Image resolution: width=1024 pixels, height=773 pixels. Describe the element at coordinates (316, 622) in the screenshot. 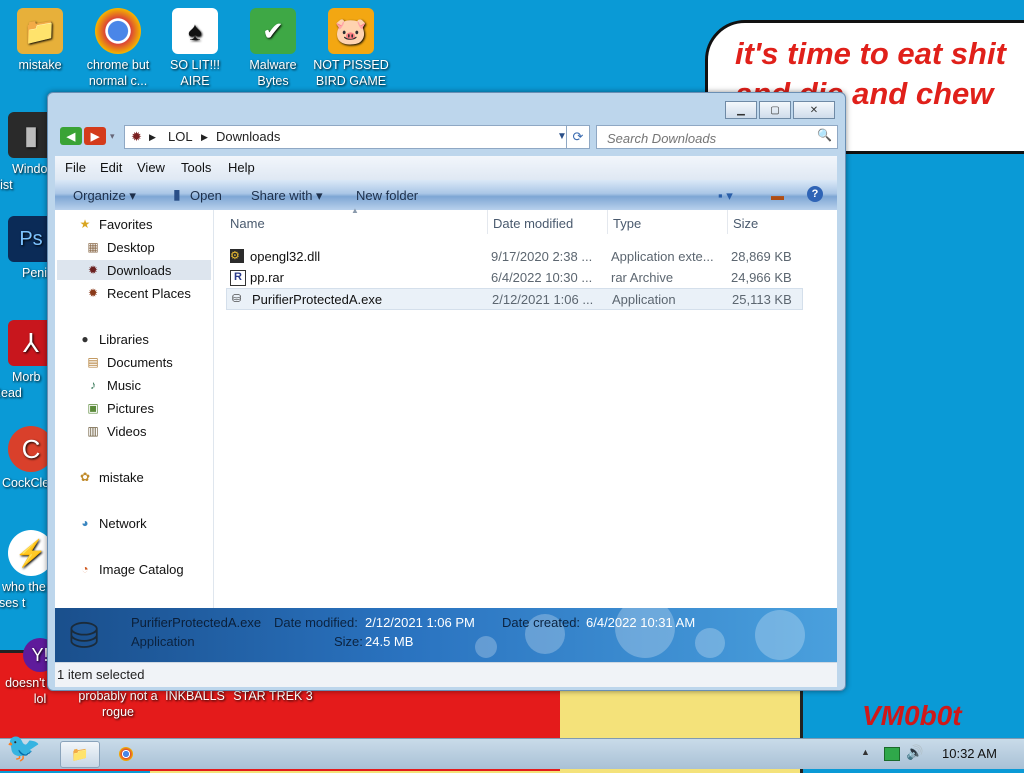

I see `details-modified-label: Date modified:` at that location.